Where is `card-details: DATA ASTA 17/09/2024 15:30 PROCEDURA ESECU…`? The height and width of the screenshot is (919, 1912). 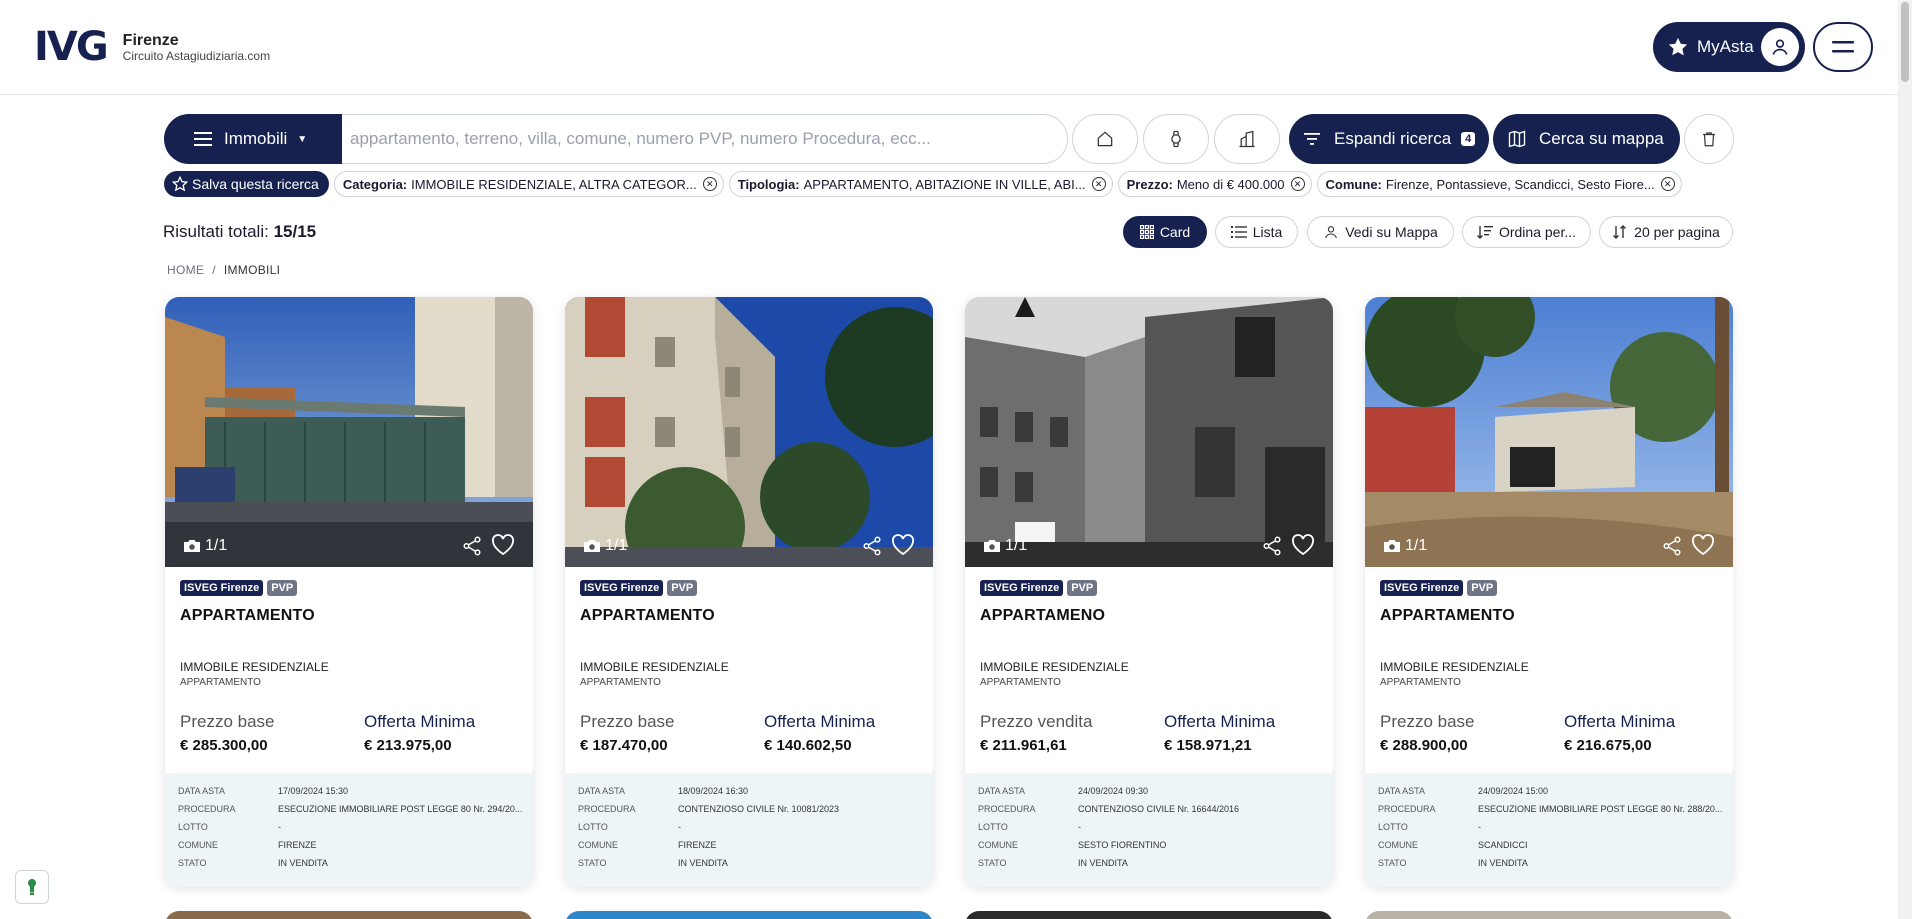 card-details: DATA ASTA 17/09/2024 15:30 PROCEDURA ESECU… is located at coordinates (349, 830).